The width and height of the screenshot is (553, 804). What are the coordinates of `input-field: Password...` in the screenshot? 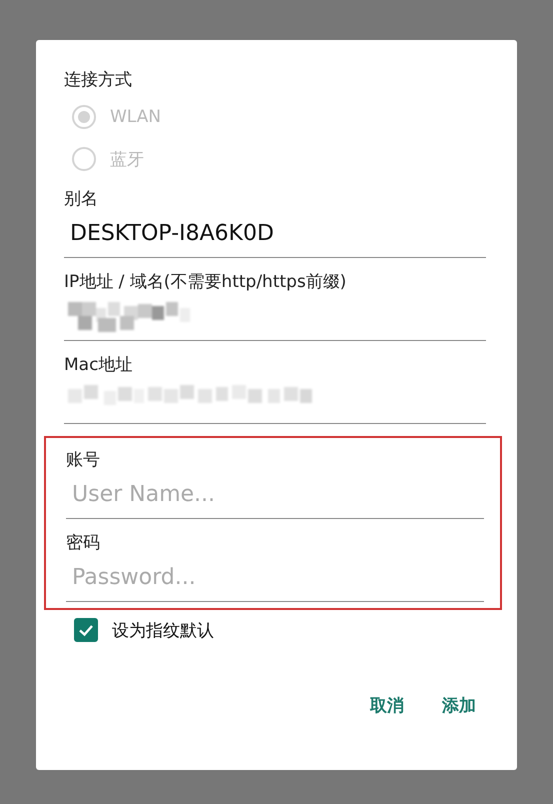 It's located at (275, 578).